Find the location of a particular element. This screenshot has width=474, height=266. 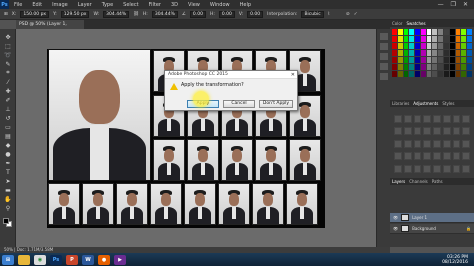

menu-window: Window is located at coordinates (220, 5).